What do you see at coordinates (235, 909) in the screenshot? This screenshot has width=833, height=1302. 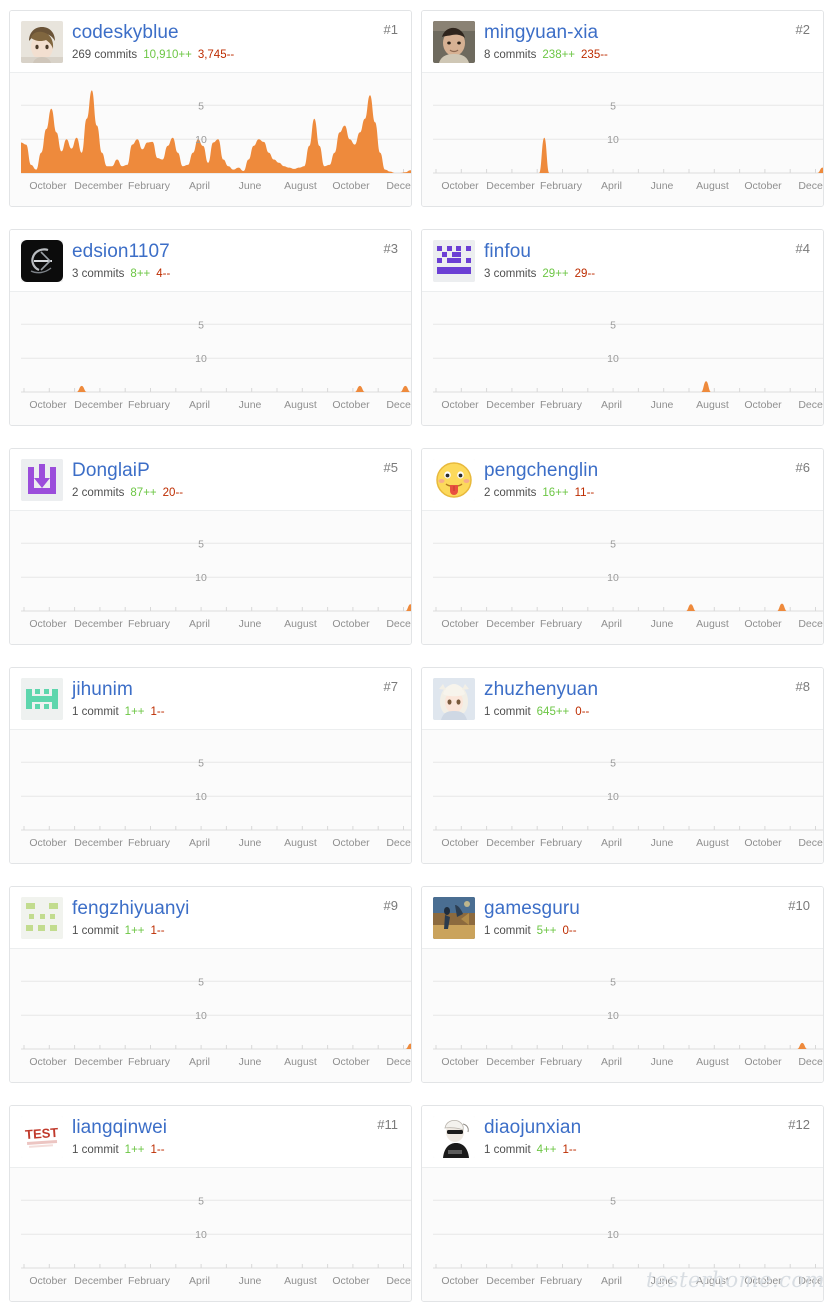 I see `username-link: fengzhiyuanyi` at bounding box center [235, 909].